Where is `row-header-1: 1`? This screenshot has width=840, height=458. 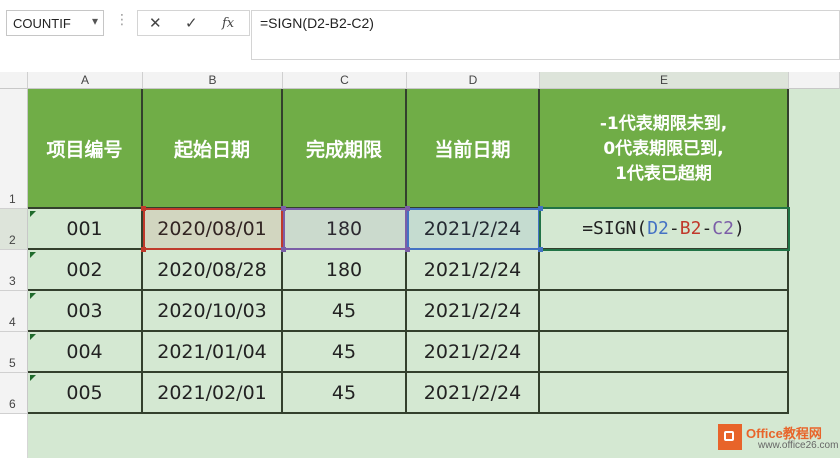 row-header-1: 1 is located at coordinates (14, 149).